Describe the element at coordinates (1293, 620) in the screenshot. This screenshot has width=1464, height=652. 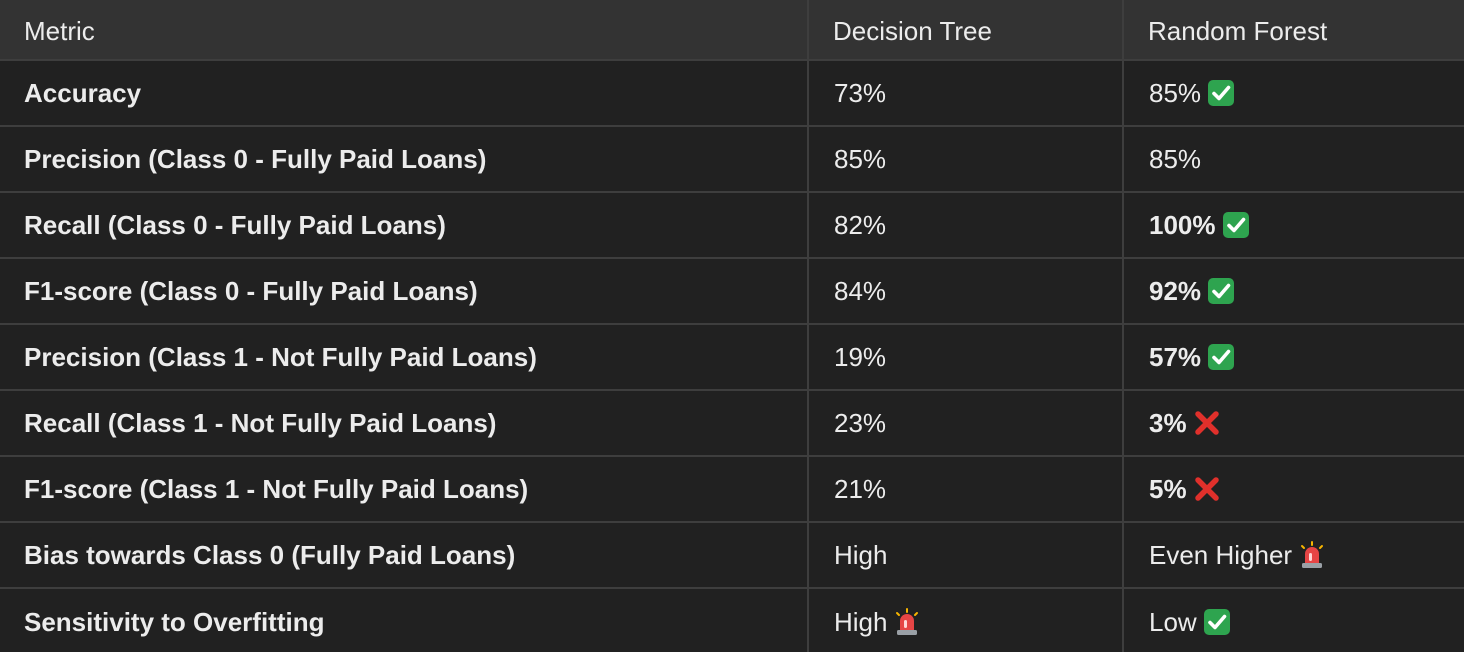
I see `random-forest-cell: Low` at that location.